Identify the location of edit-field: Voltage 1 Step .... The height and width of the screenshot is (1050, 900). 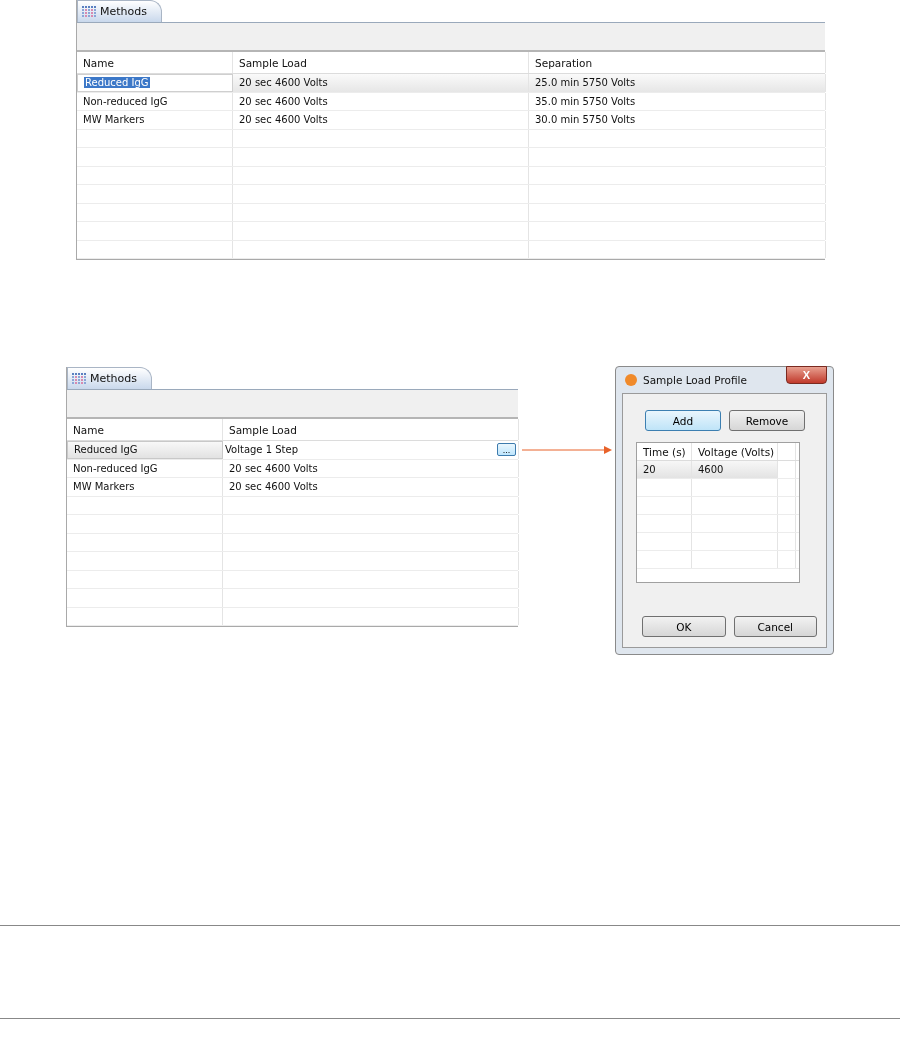
(371, 450).